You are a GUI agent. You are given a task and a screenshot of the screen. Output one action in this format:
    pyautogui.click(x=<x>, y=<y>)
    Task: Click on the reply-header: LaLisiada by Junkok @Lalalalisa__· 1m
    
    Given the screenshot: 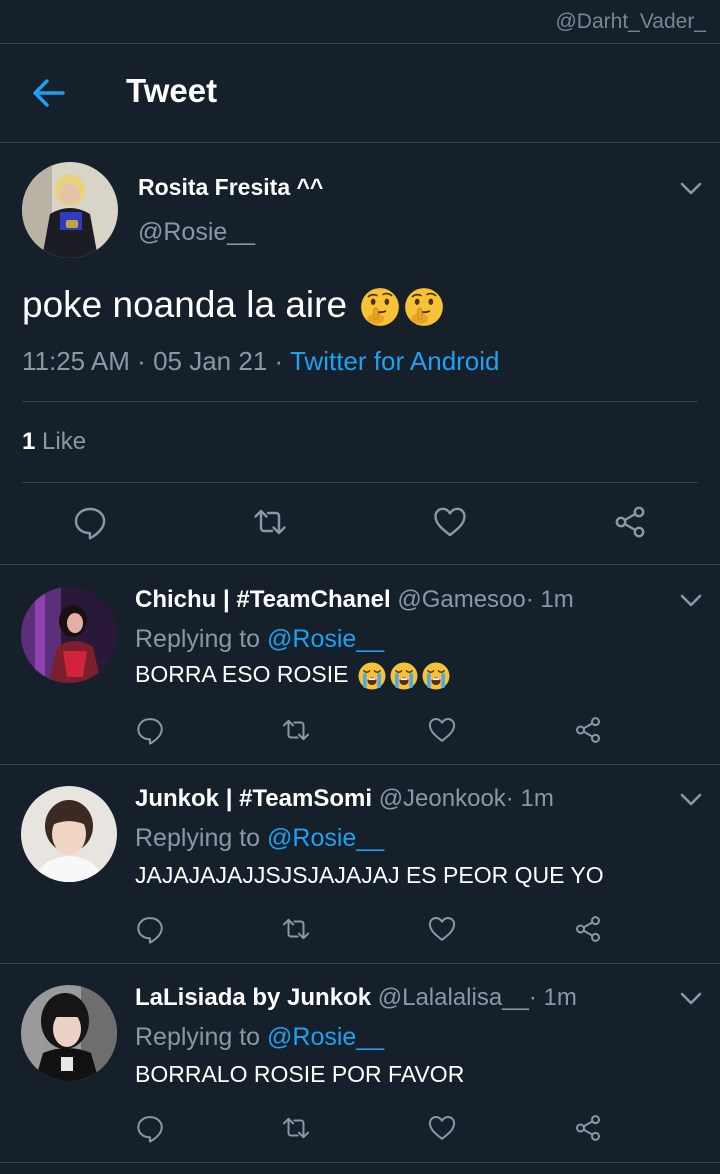 What is the action you would take?
    pyautogui.click(x=356, y=998)
    